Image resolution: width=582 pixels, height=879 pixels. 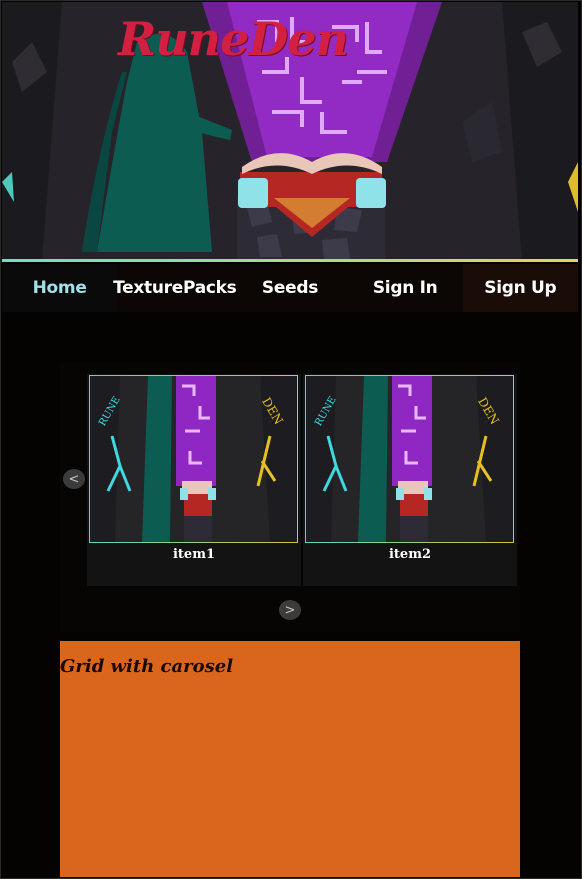 What do you see at coordinates (405, 288) in the screenshot?
I see `nav-sign-in: Sign In` at bounding box center [405, 288].